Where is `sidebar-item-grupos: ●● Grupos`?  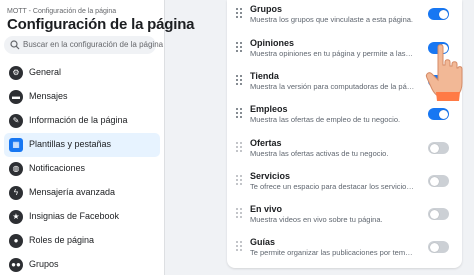
sidebar-item-grupos: ●● Grupos is located at coordinates (82, 264).